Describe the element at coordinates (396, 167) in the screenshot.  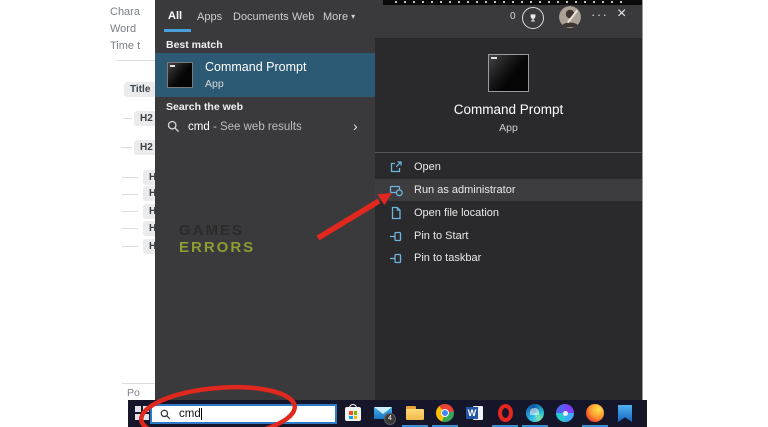
I see `open-icon` at that location.